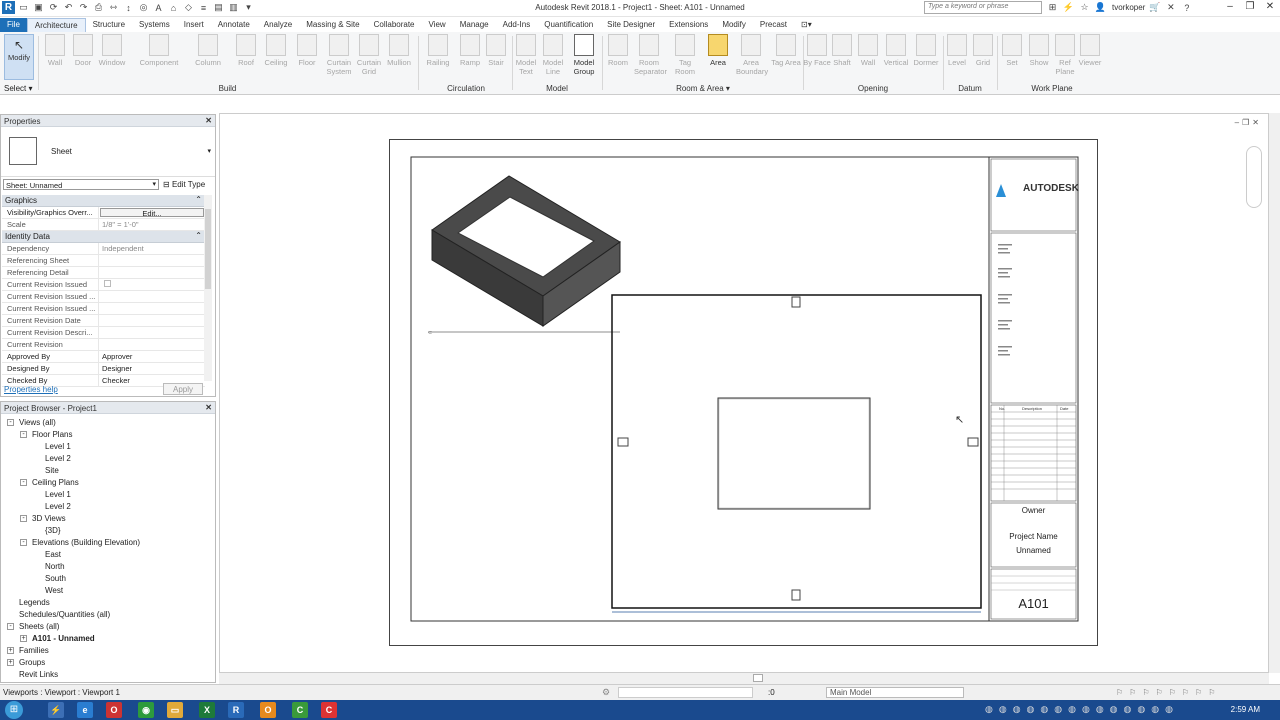 The image size is (1280, 720). I want to click on workset-select, so click(685, 692).